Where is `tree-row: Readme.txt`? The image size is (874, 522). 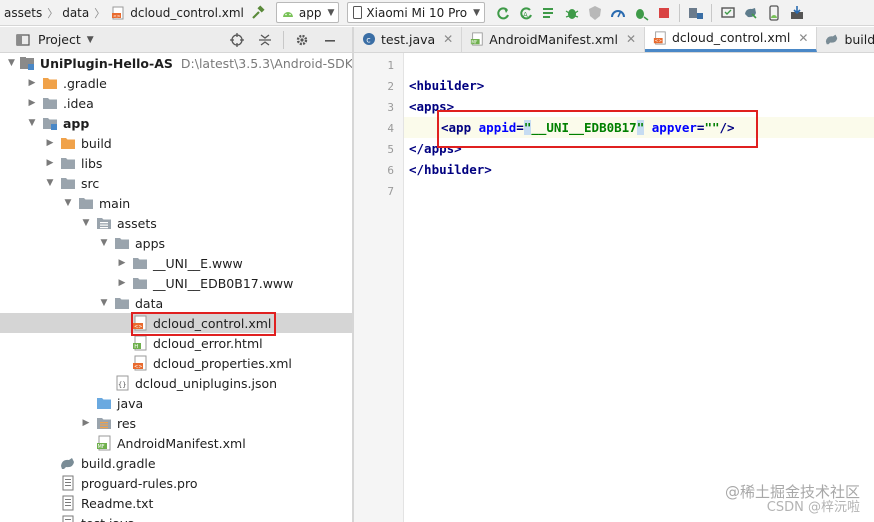 tree-row: Readme.txt is located at coordinates (176, 503).